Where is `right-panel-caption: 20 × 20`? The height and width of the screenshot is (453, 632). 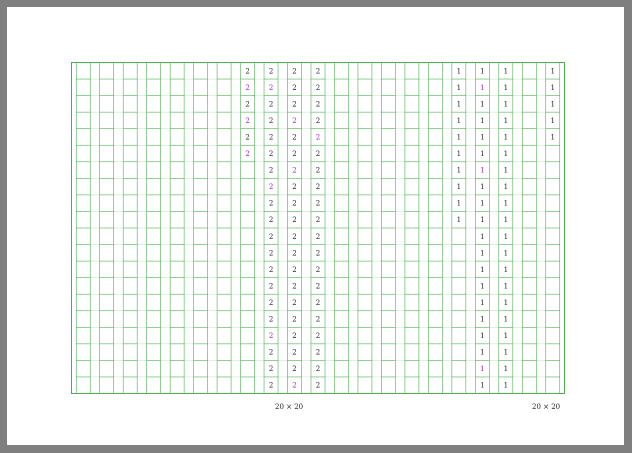
right-panel-caption: 20 × 20 is located at coordinates (546, 407).